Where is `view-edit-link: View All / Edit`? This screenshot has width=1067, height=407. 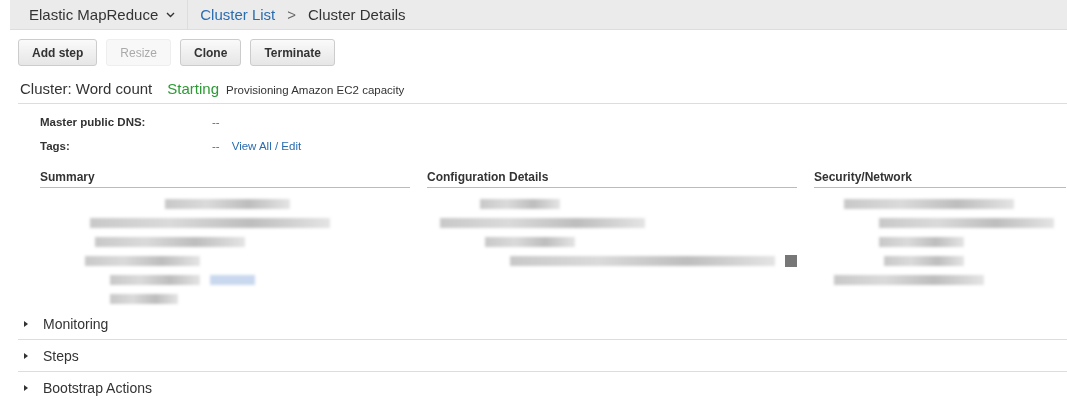 view-edit-link: View All / Edit is located at coordinates (266, 146).